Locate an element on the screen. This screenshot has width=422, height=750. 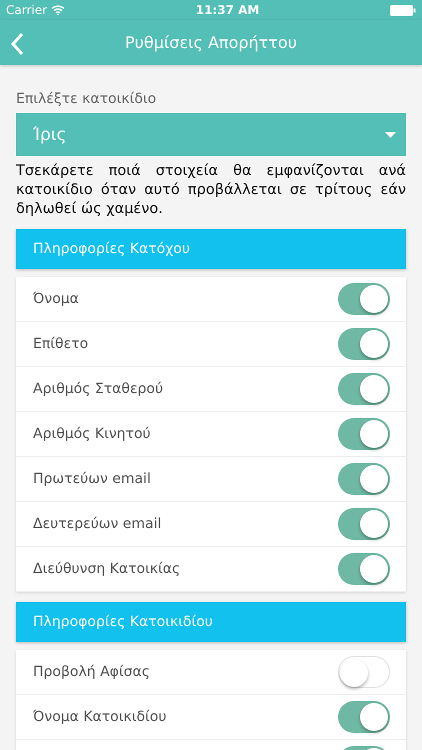
setting-label: Πρωτεύων email is located at coordinates (92, 479).